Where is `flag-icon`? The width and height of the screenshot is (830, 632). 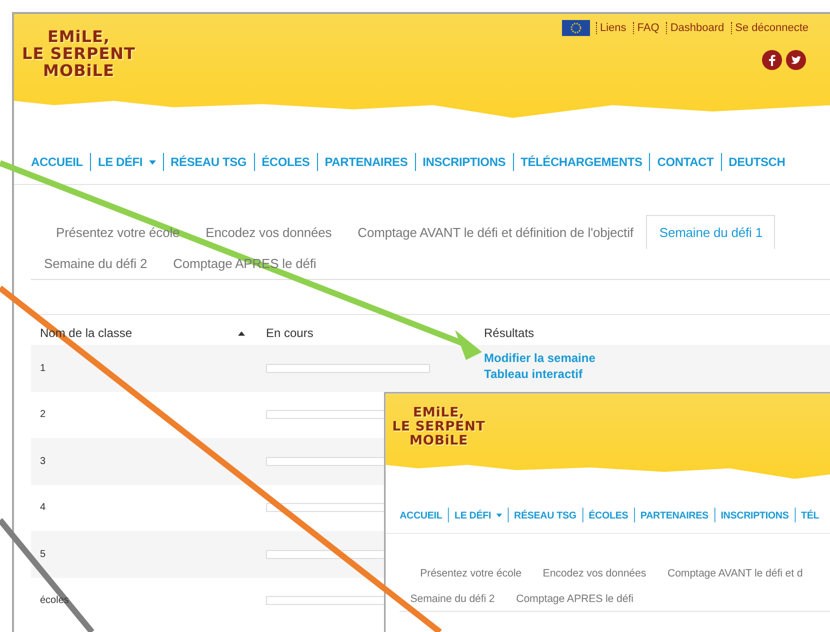
flag-icon is located at coordinates (576, 28).